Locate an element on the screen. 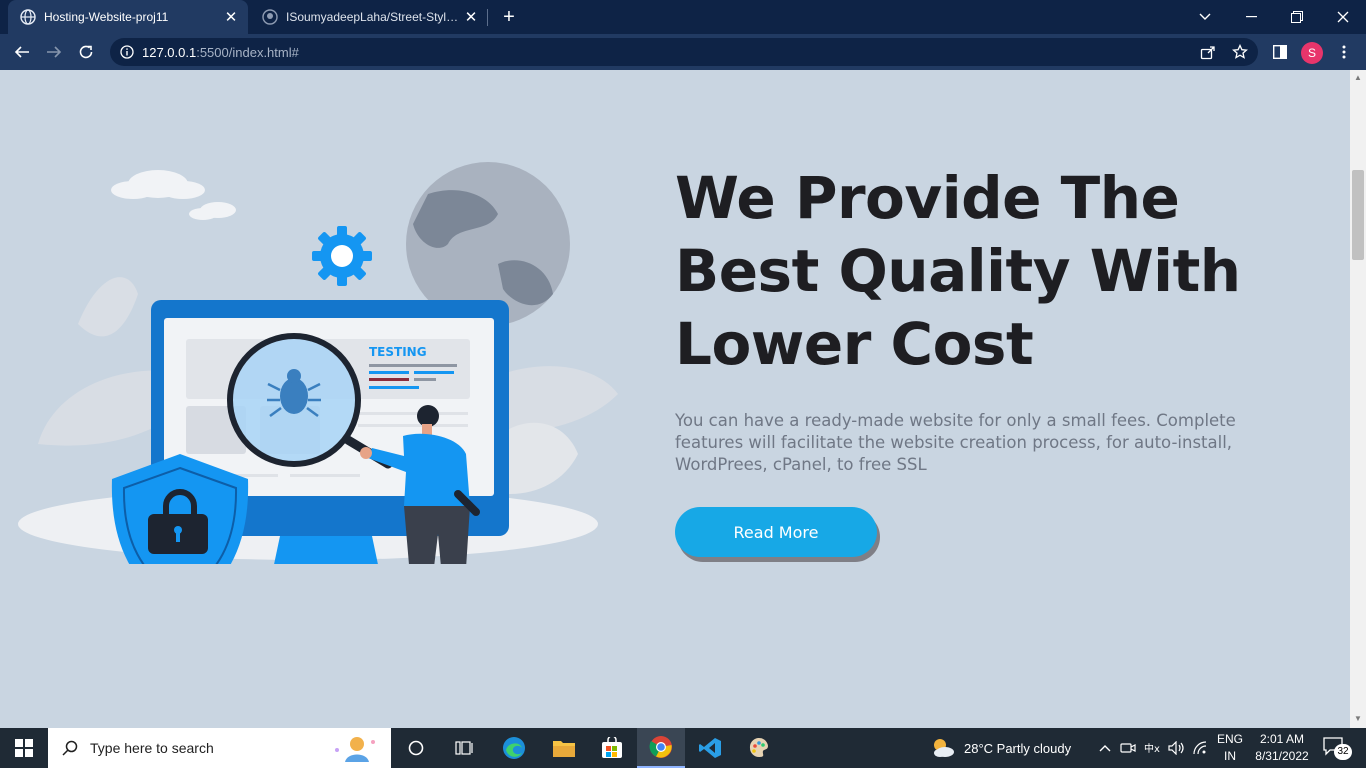 The image size is (1366, 768). arrow-right-icon is located at coordinates (54, 52).